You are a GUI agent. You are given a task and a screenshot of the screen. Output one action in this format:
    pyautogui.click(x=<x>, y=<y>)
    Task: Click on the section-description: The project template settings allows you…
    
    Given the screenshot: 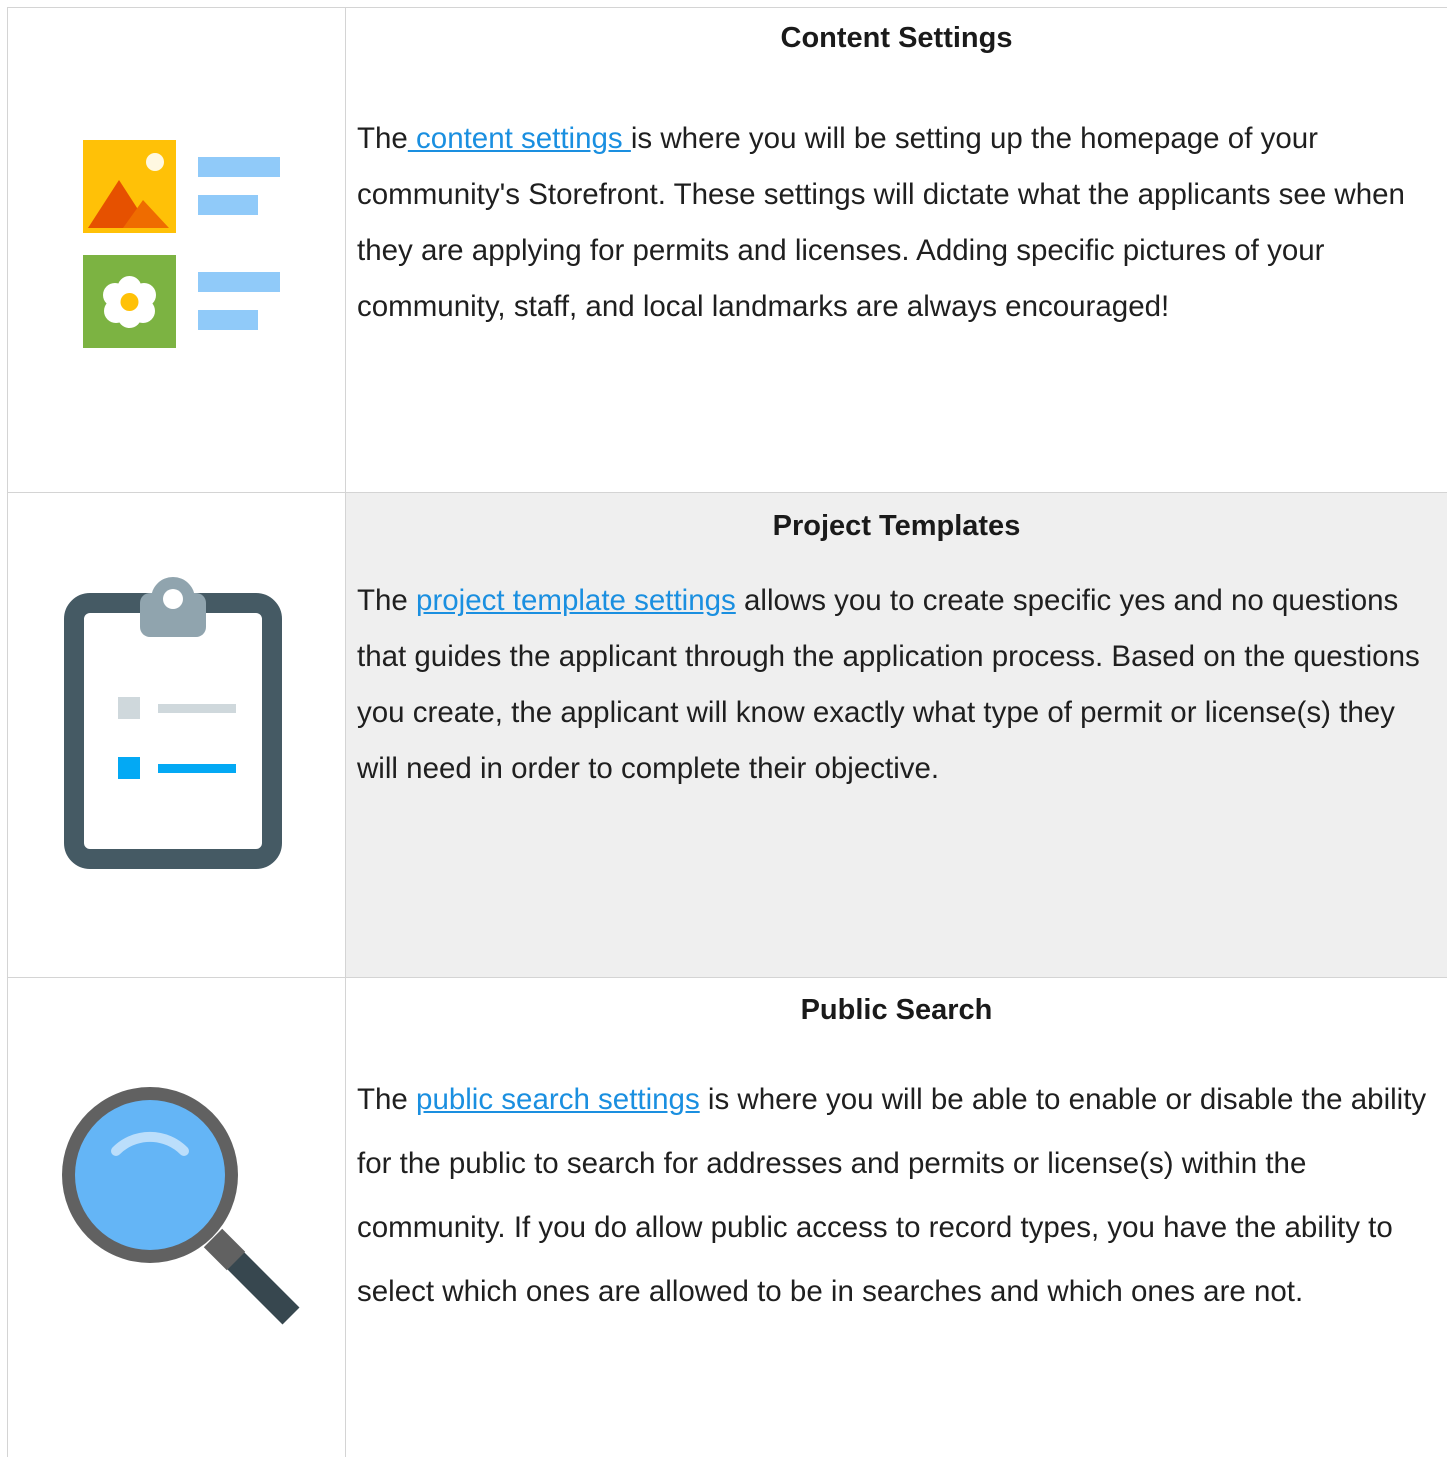 What is the action you would take?
    pyautogui.click(x=895, y=685)
    